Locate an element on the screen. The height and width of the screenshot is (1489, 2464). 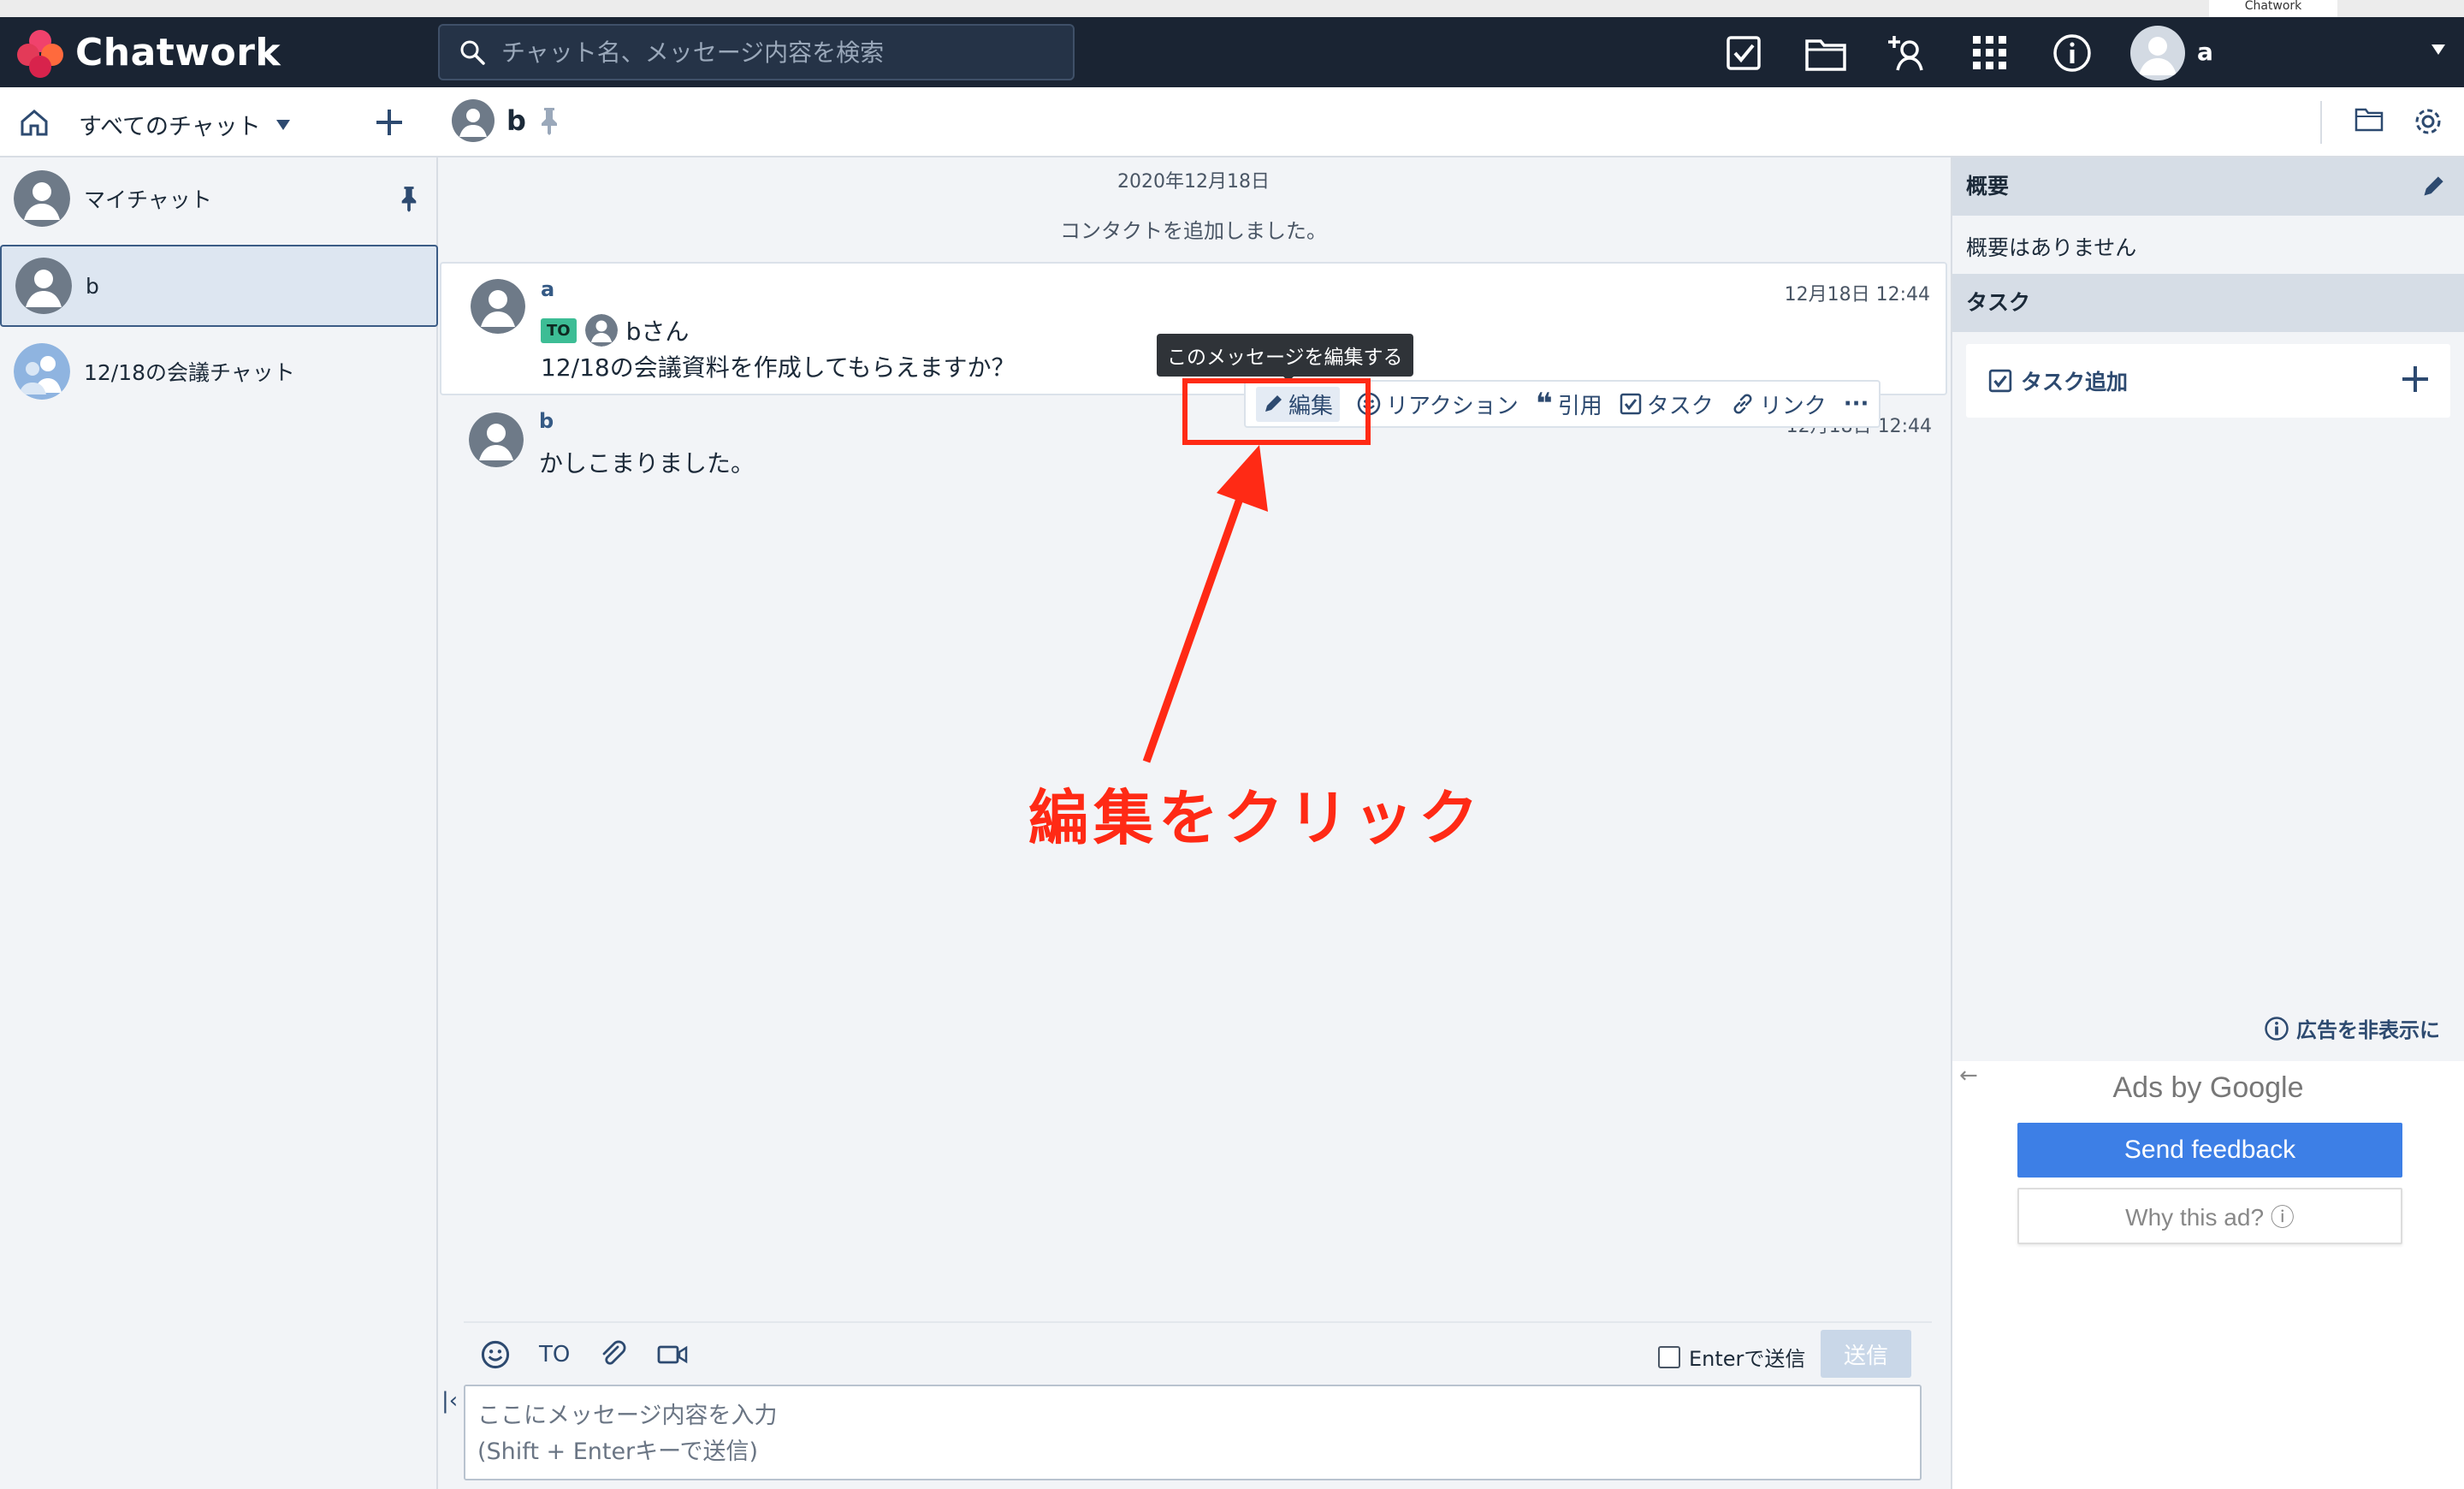
overview-title: 概要 is located at coordinates (1988, 186).